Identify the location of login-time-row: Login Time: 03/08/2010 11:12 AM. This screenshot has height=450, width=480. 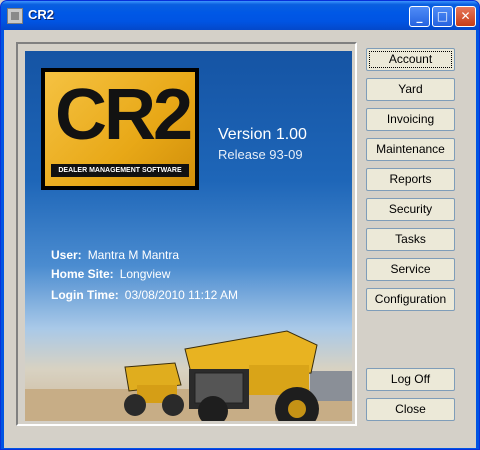
(144, 295).